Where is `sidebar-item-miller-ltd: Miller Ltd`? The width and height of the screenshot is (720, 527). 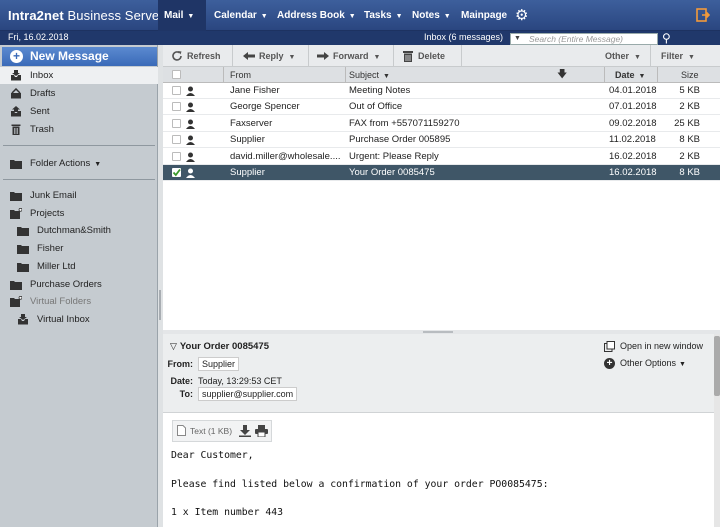 sidebar-item-miller-ltd: Miller Ltd is located at coordinates (79, 266).